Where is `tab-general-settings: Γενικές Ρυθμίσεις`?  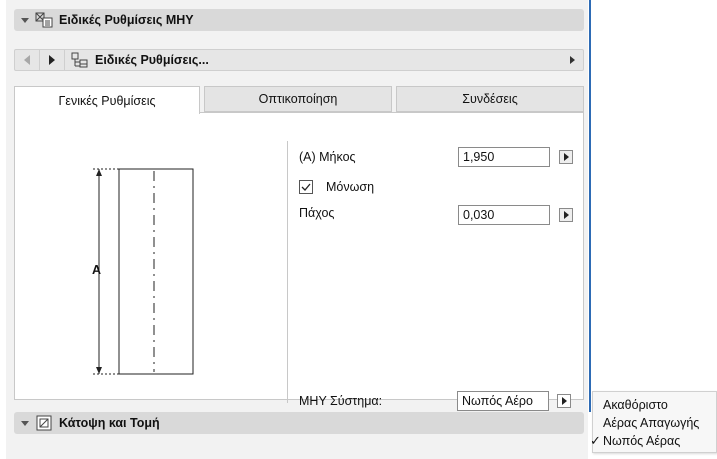
tab-general-settings: Γενικές Ρυθμίσεις is located at coordinates (107, 100).